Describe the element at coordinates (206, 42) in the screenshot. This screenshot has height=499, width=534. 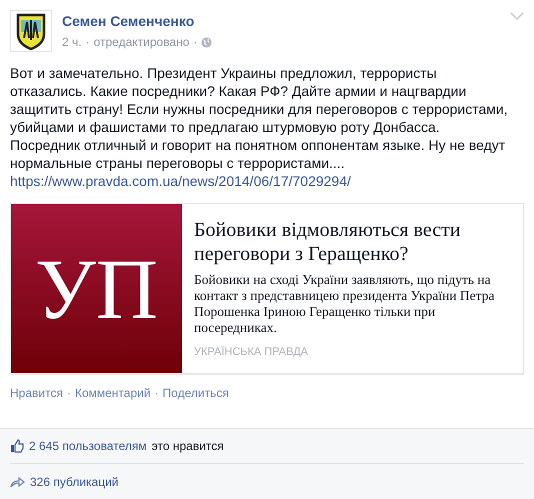
I see `globe-icon` at that location.